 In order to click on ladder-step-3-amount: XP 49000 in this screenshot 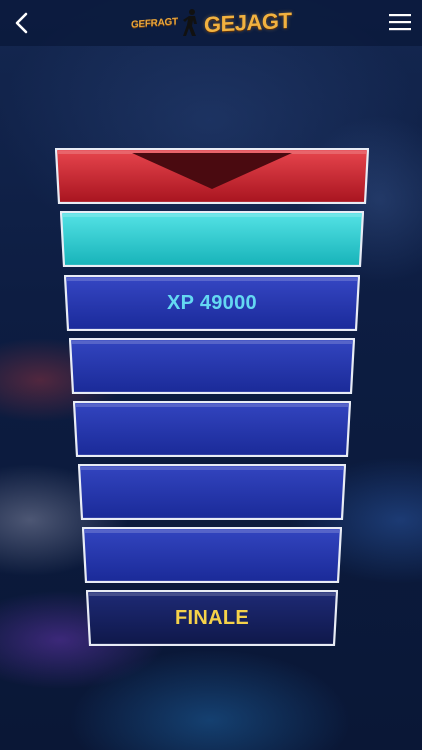, I will do `click(212, 303)`.